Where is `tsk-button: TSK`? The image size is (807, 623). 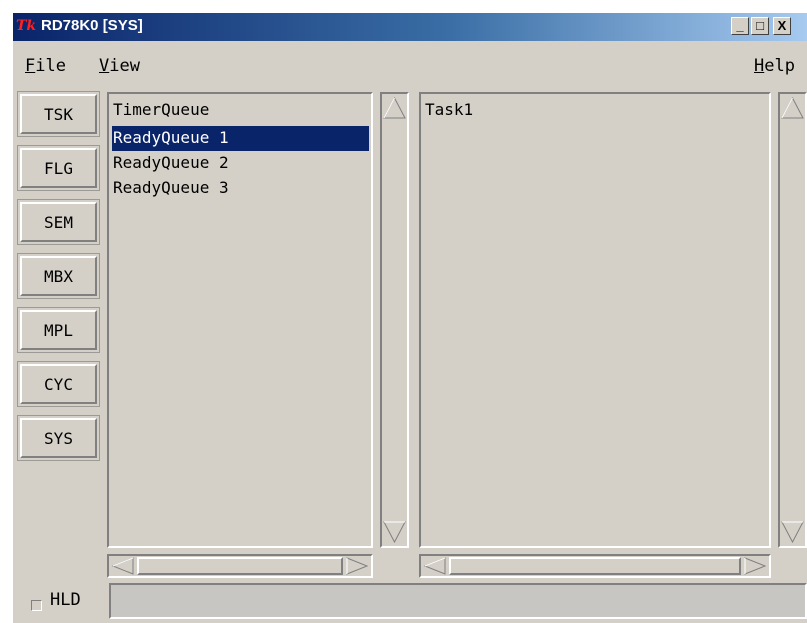 tsk-button: TSK is located at coordinates (58, 114).